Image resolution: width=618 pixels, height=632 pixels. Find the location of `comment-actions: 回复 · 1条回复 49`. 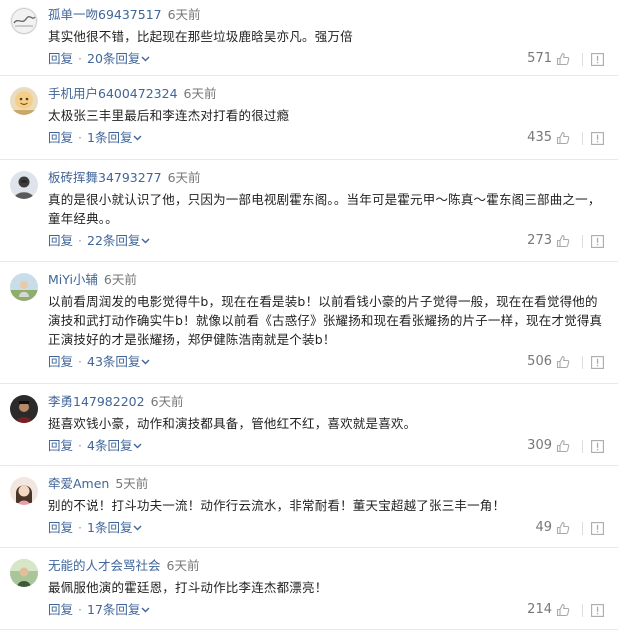

comment-actions: 回复 · 1条回复 49 is located at coordinates (326, 528).